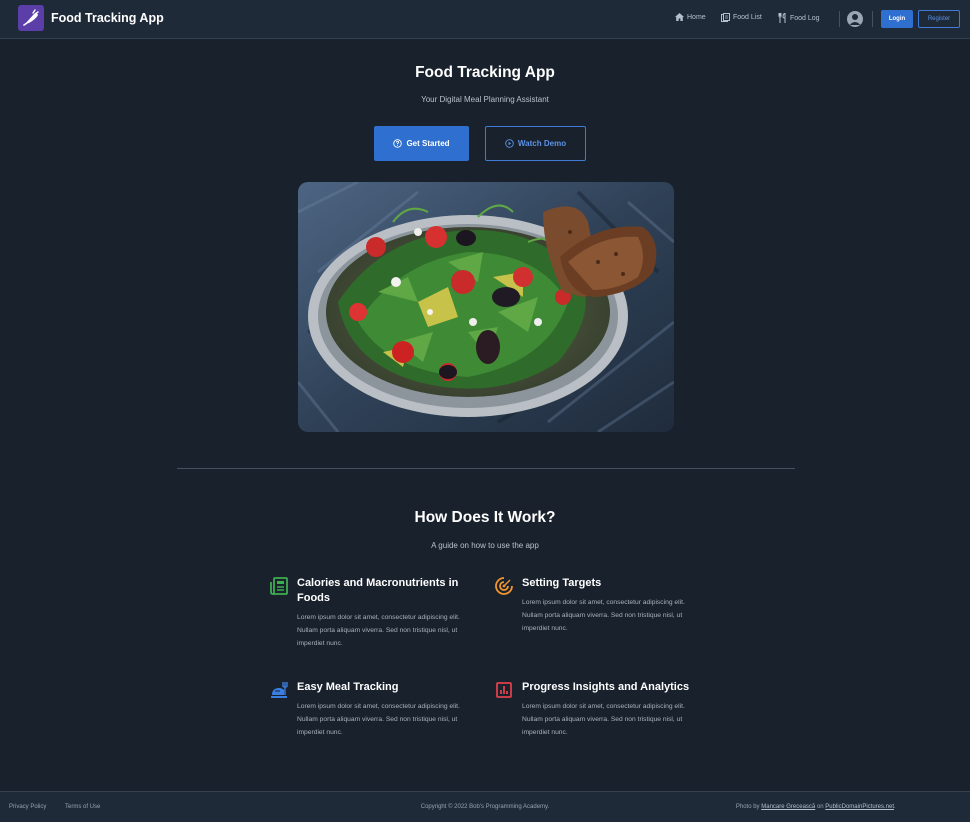 Image resolution: width=970 pixels, height=822 pixels. I want to click on nav-link-food-log: Food Log, so click(799, 18).